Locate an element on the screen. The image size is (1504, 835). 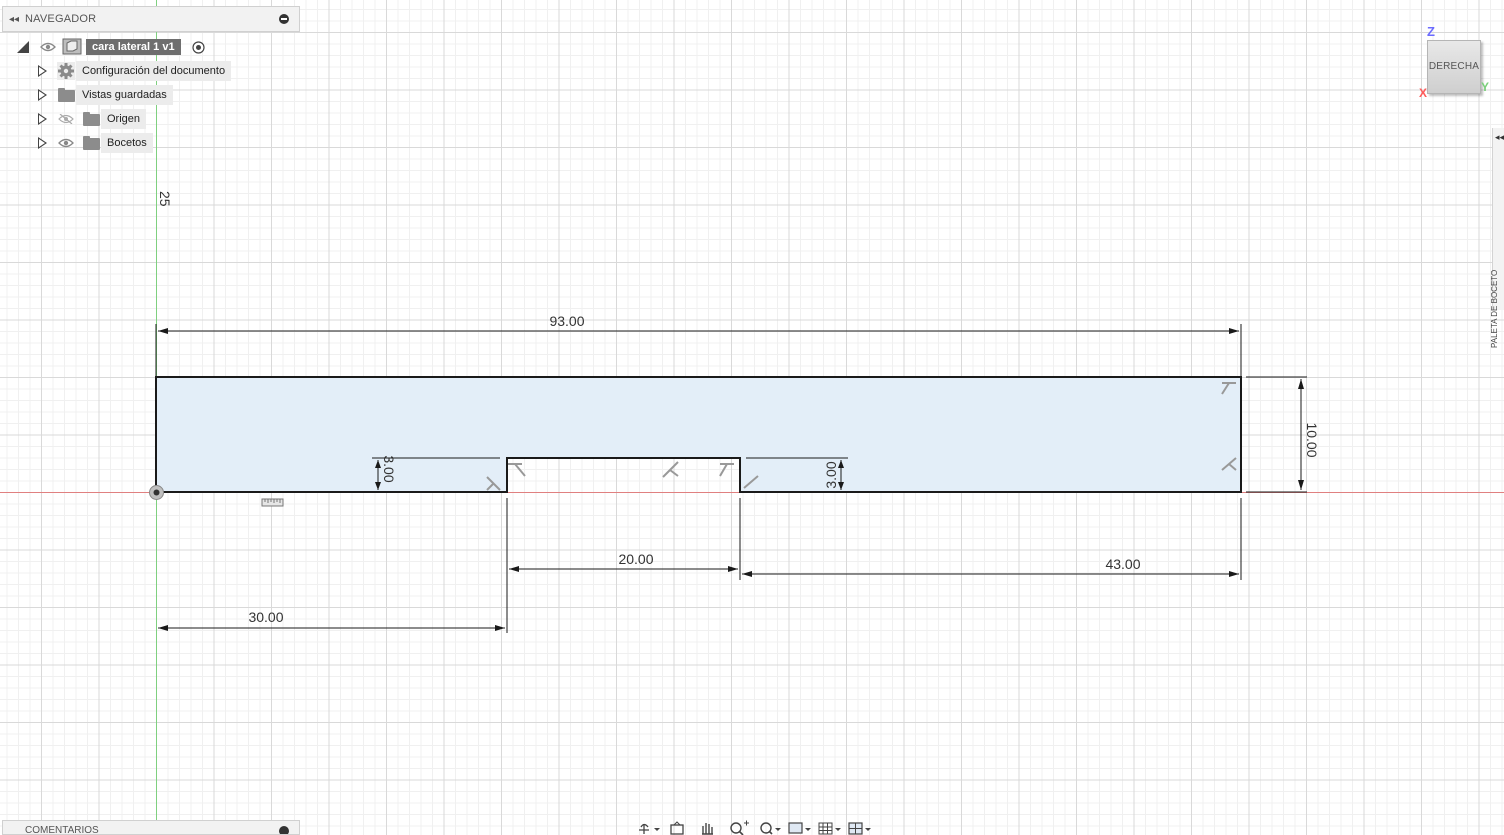
viewcube: Z DERECHA X Y is located at coordinates (1459, 65).